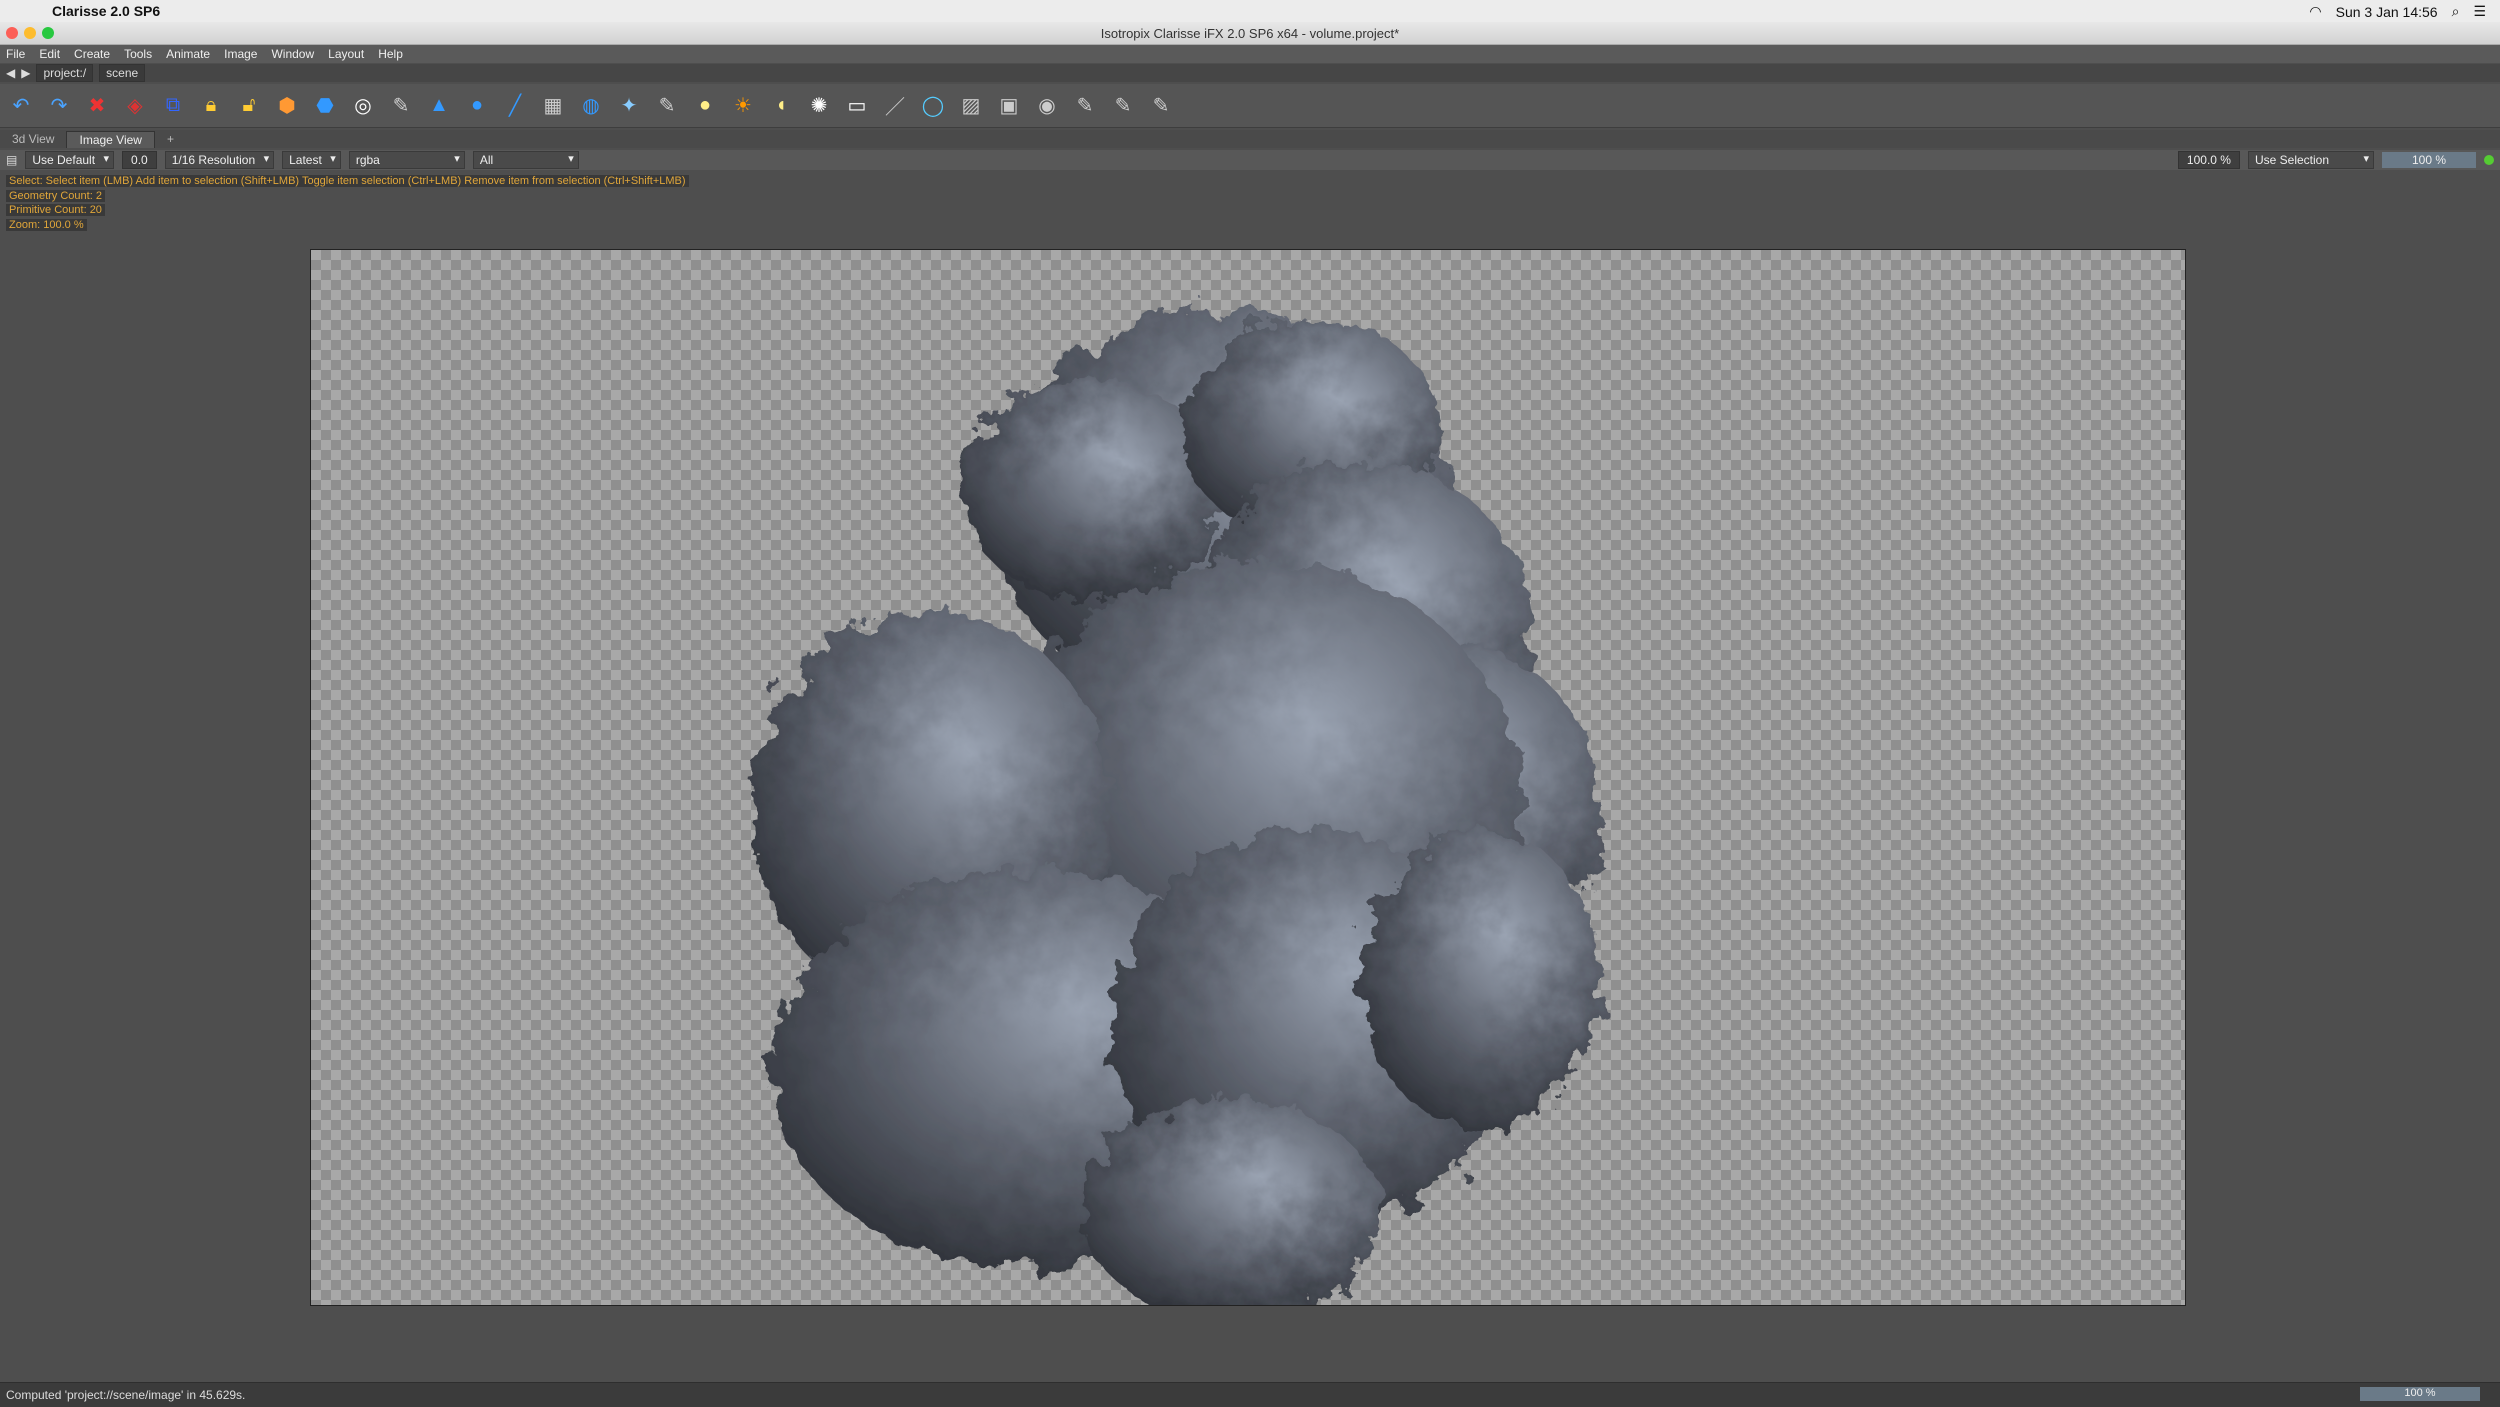 This screenshot has width=2500, height=1407. I want to click on environment-icon: ◯, so click(933, 106).